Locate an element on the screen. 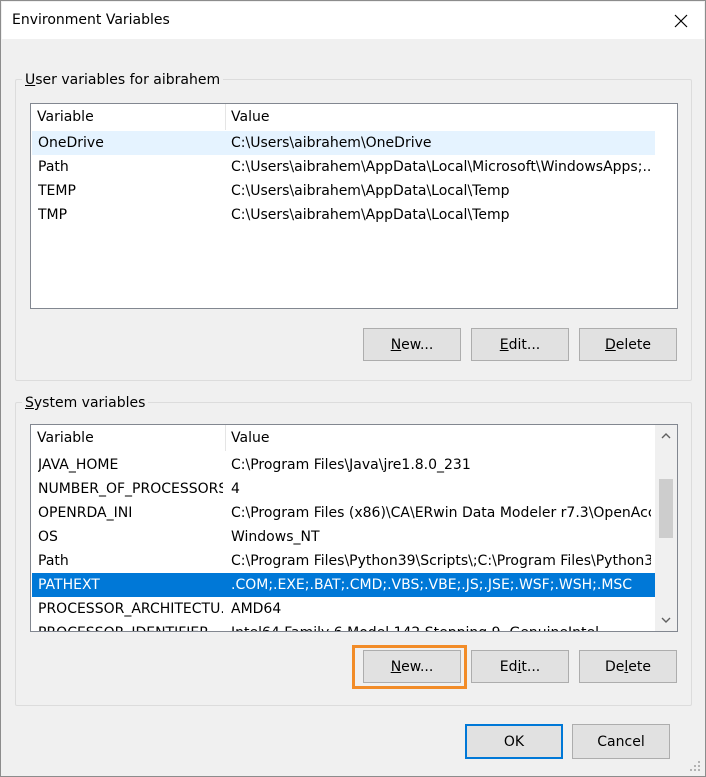 The image size is (706, 777). user-delete-button: Delete is located at coordinates (628, 344).